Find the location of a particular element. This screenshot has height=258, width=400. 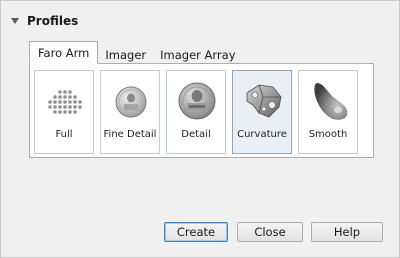

profile-label: Curvature is located at coordinates (262, 134).